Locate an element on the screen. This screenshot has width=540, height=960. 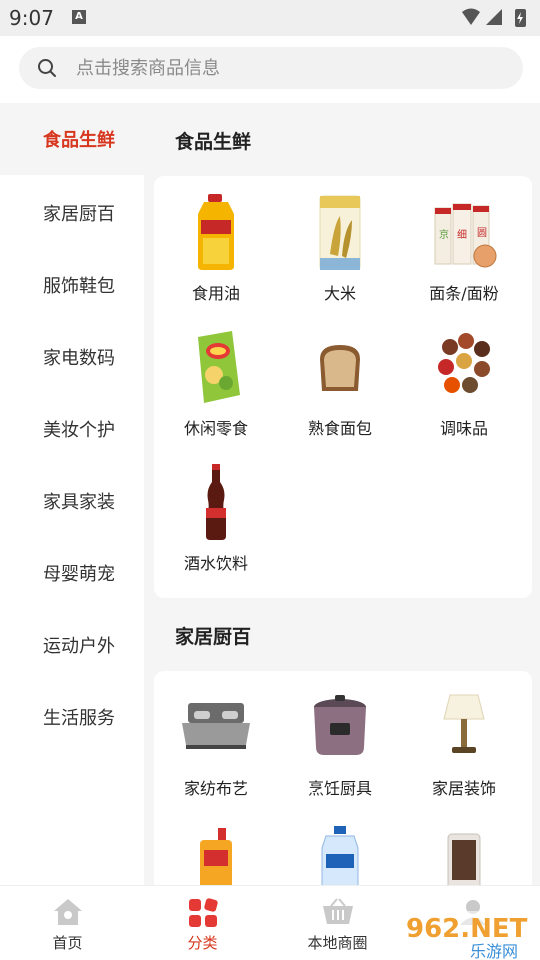
sidebar-item-label: 运动户外 is located at coordinates (79, 646).